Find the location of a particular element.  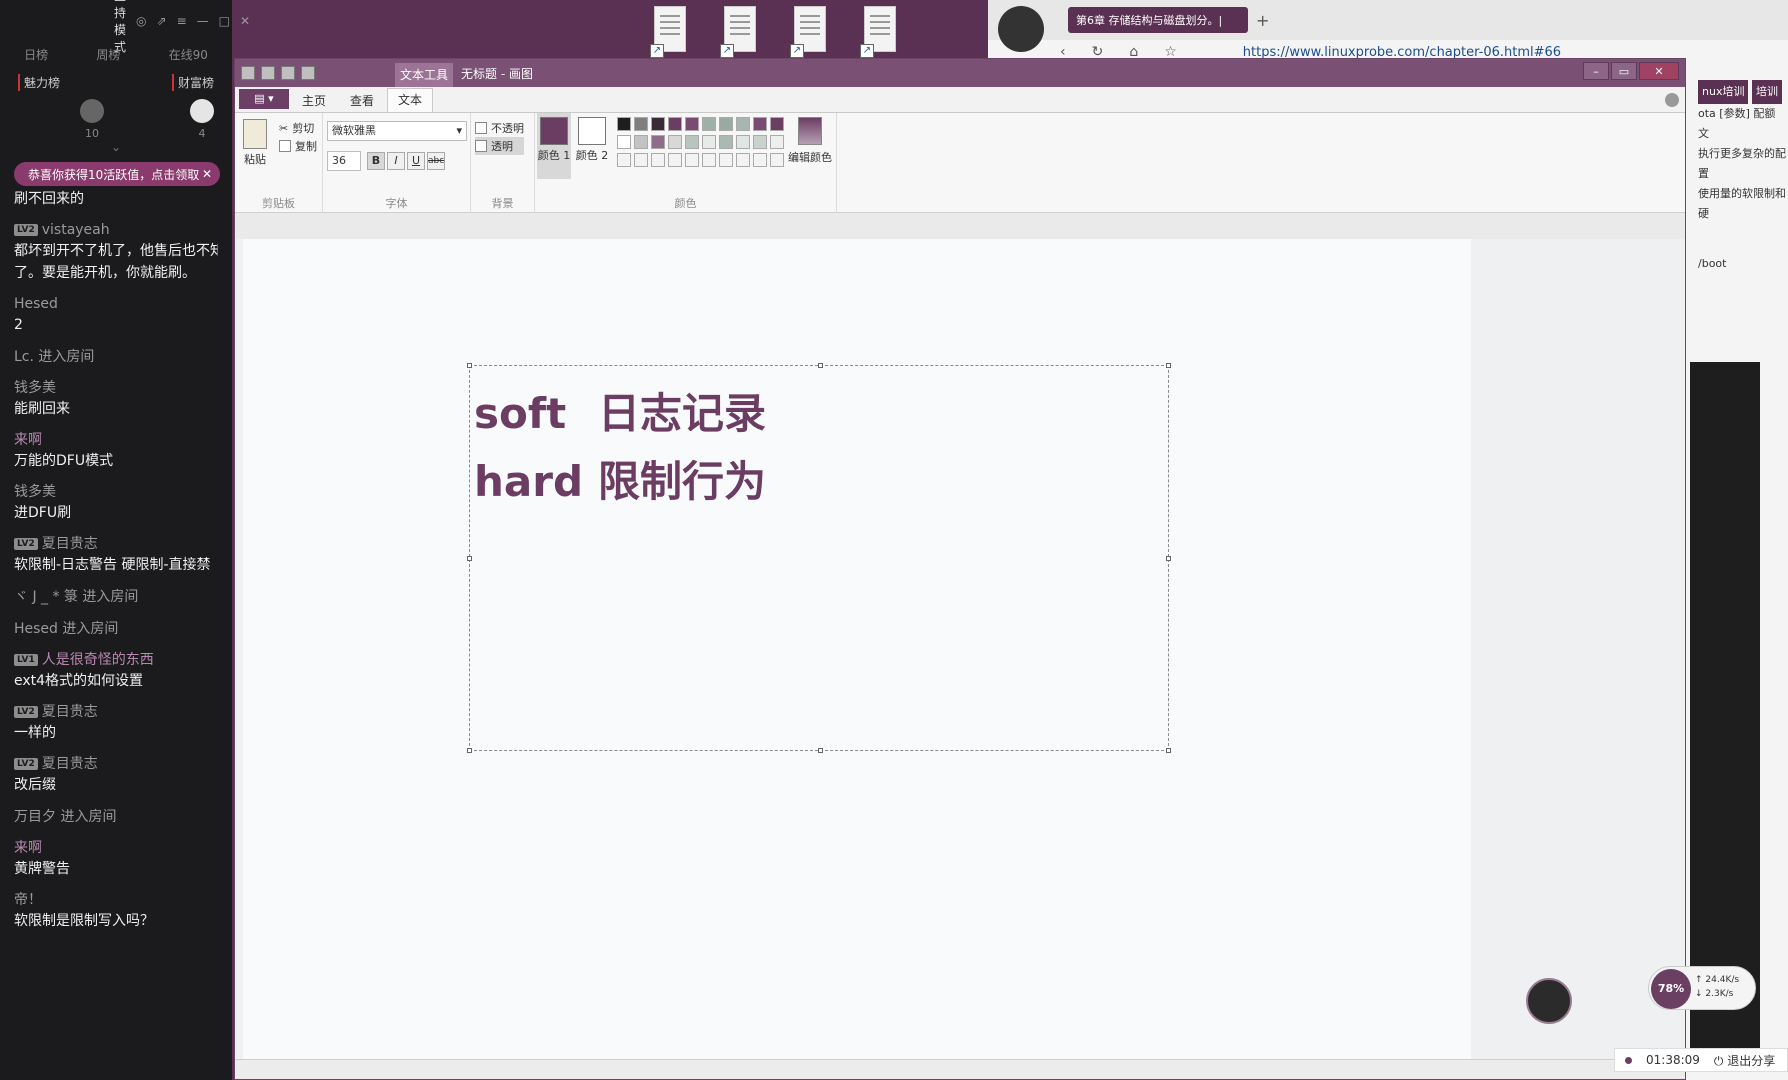

rank-user: 4 is located at coordinates (202, 119).